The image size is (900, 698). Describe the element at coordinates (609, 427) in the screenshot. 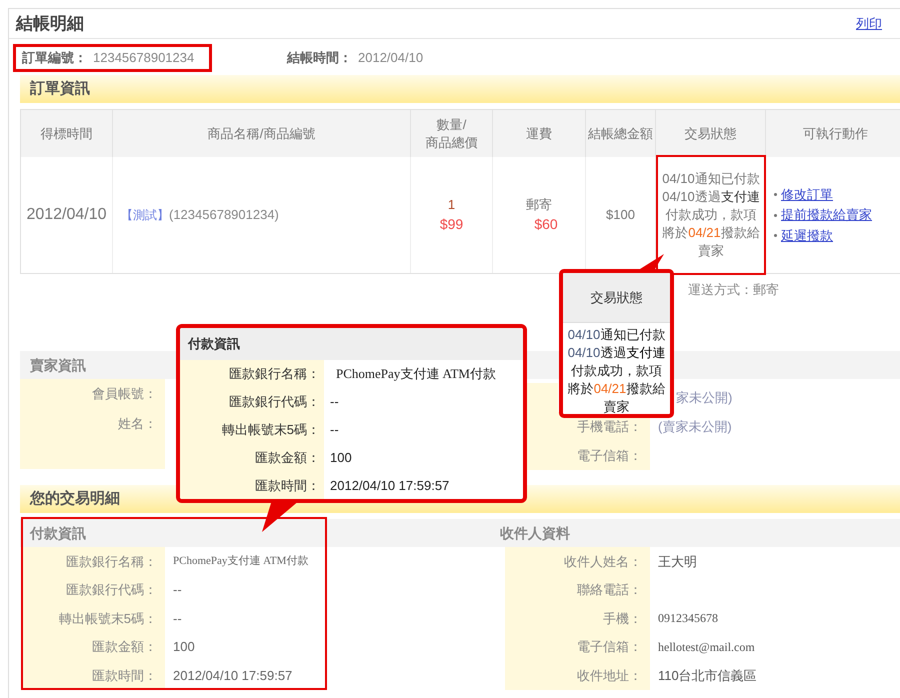

I see `field-label: 手機電話：` at that location.